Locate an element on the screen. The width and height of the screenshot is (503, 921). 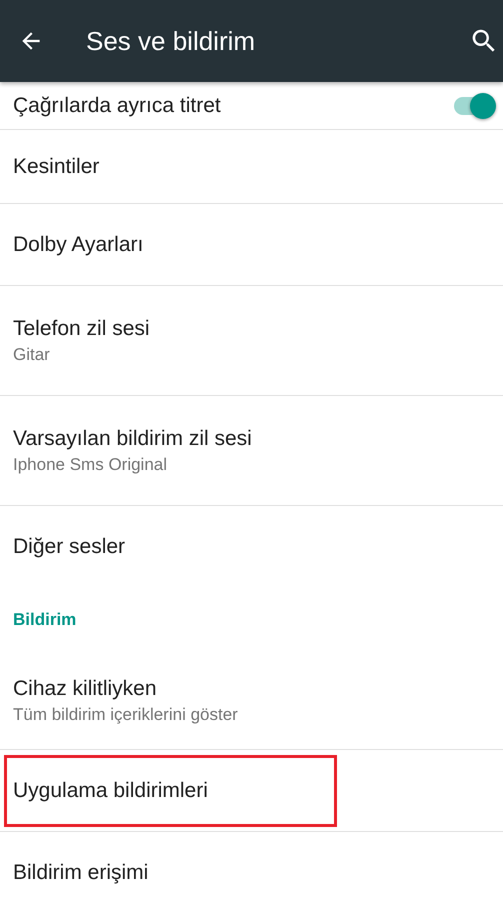
section-header: Bildirim is located at coordinates (44, 620).